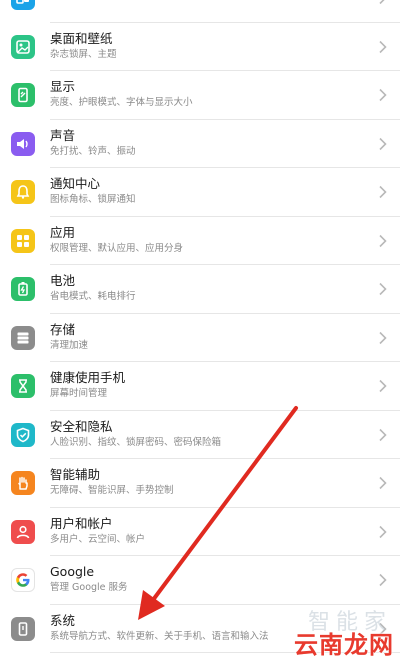  I want to click on settings-item-subtitle: 杂志锁屏、主题, so click(83, 54).